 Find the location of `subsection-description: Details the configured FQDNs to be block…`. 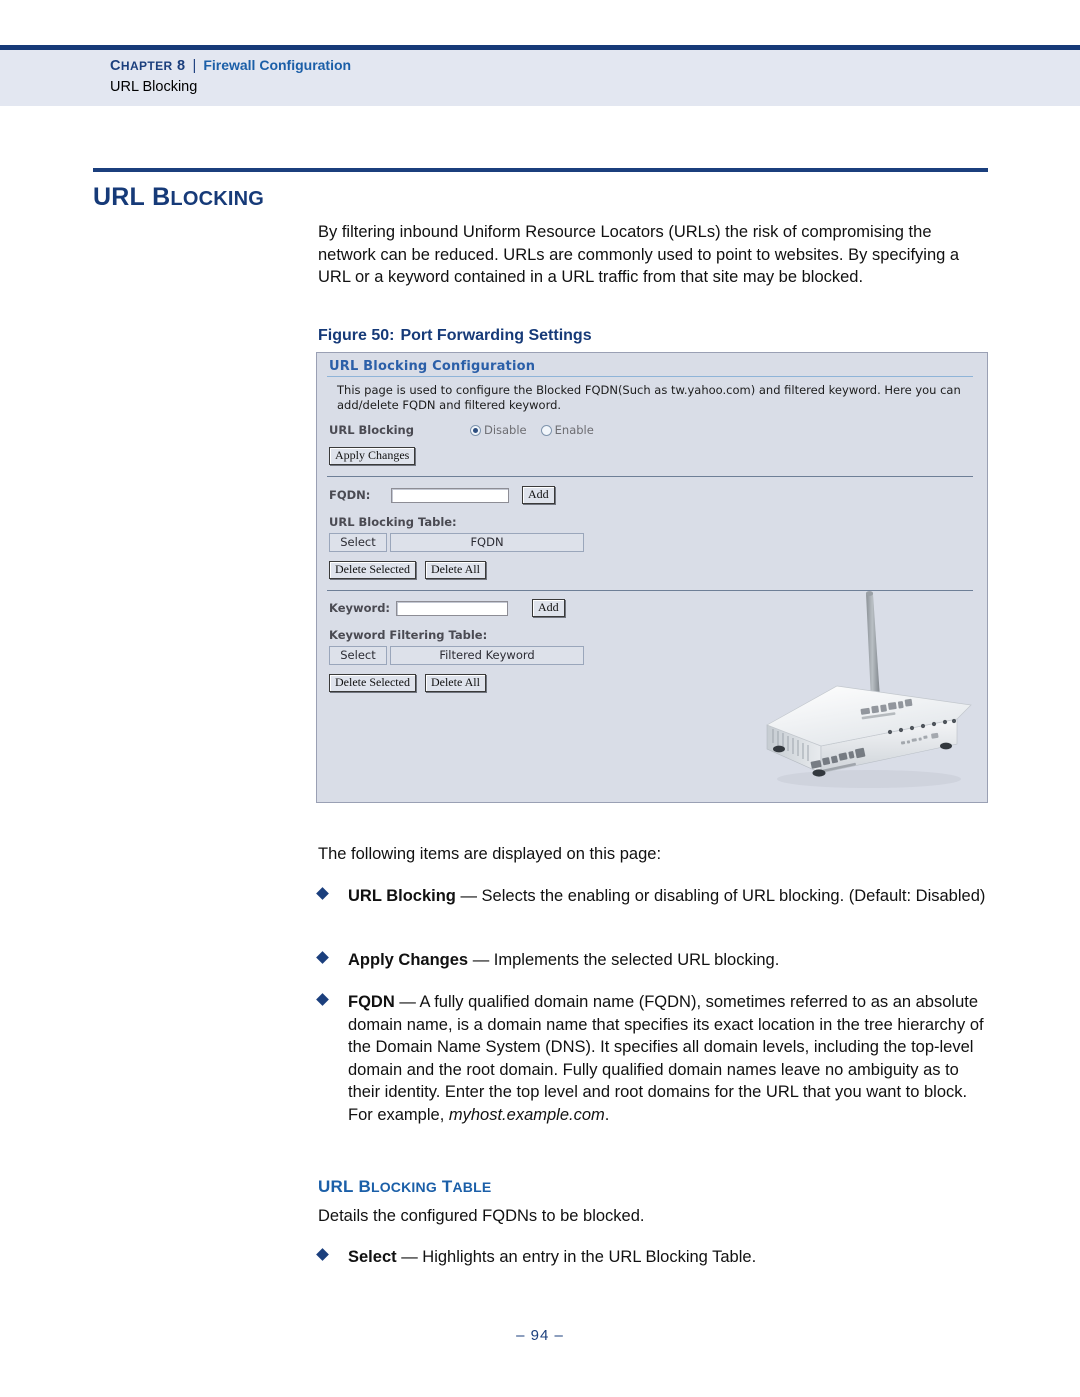

subsection-description: Details the configured FQDNs to be block… is located at coordinates (481, 1216).